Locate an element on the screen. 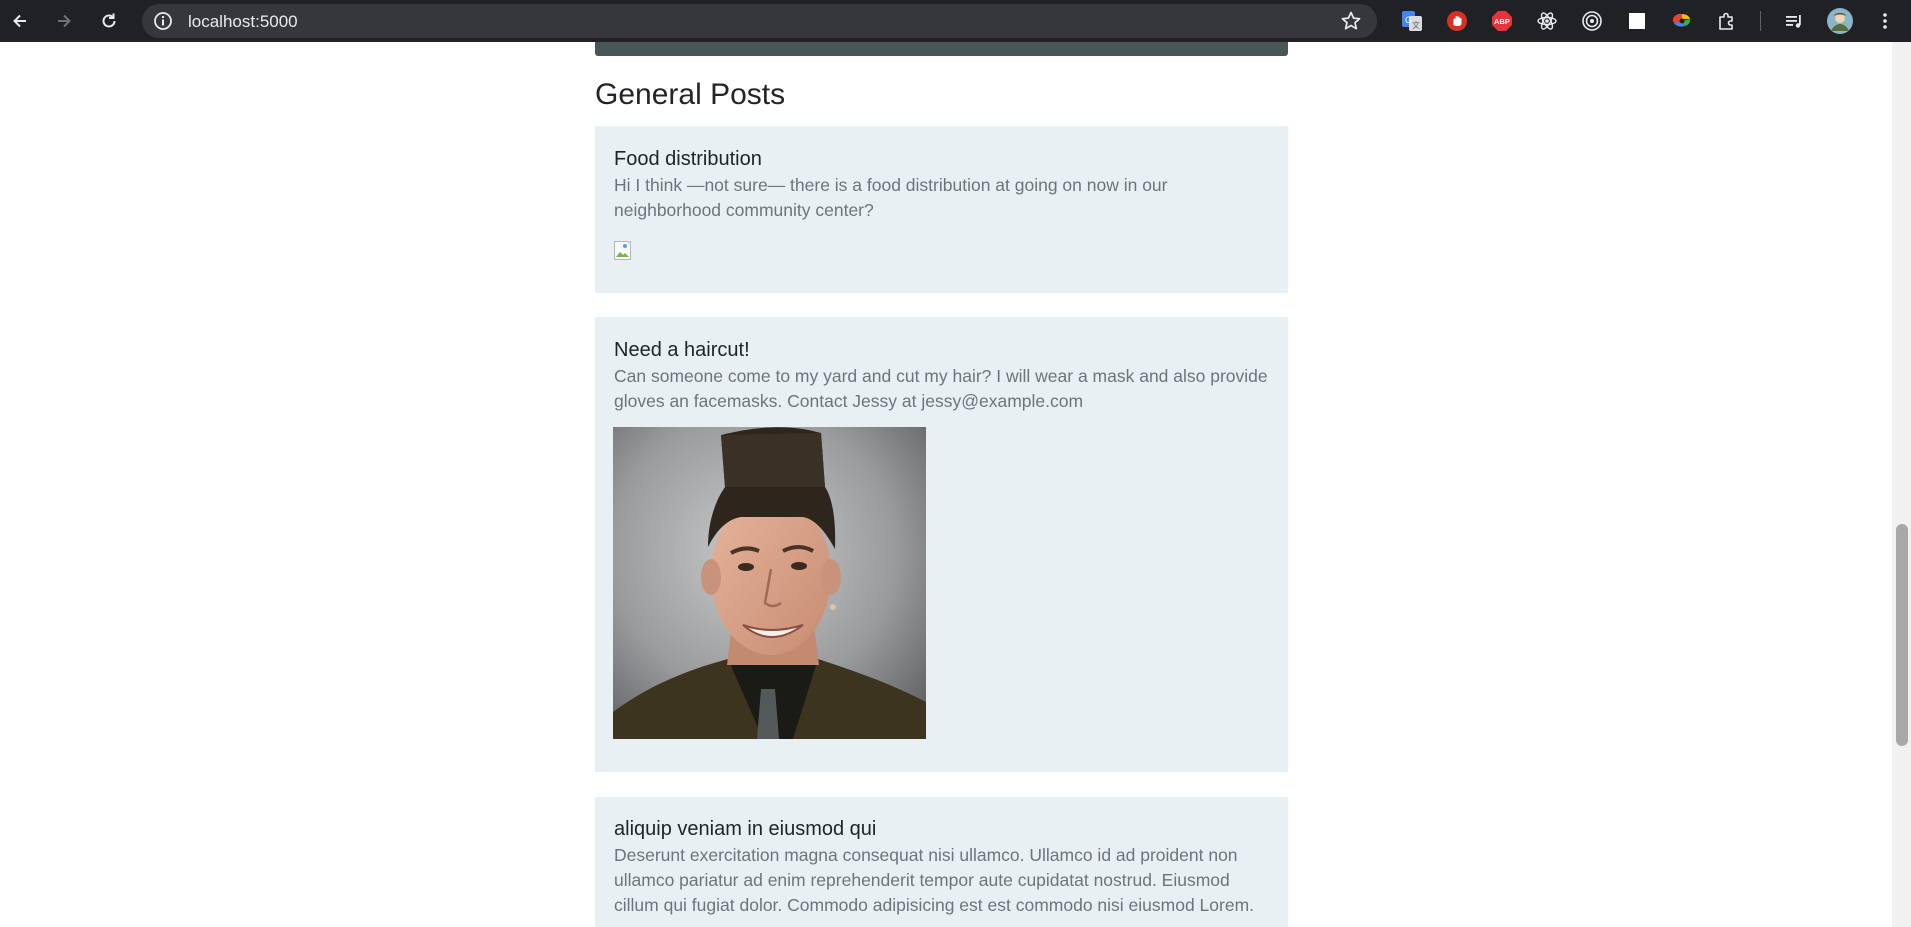 The width and height of the screenshot is (1911, 927). svg-text: ABP is located at coordinates (1502, 21).